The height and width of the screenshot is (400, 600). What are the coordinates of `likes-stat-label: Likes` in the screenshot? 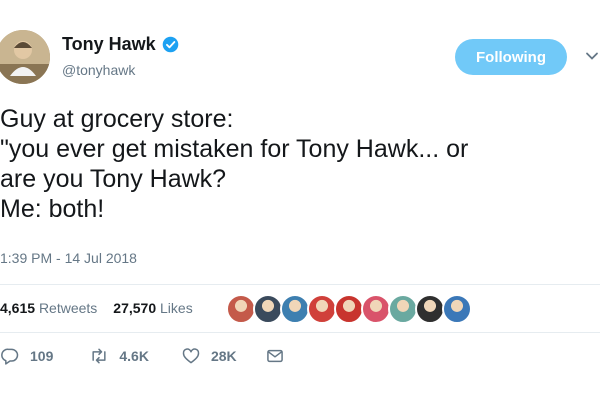 It's located at (176, 308).